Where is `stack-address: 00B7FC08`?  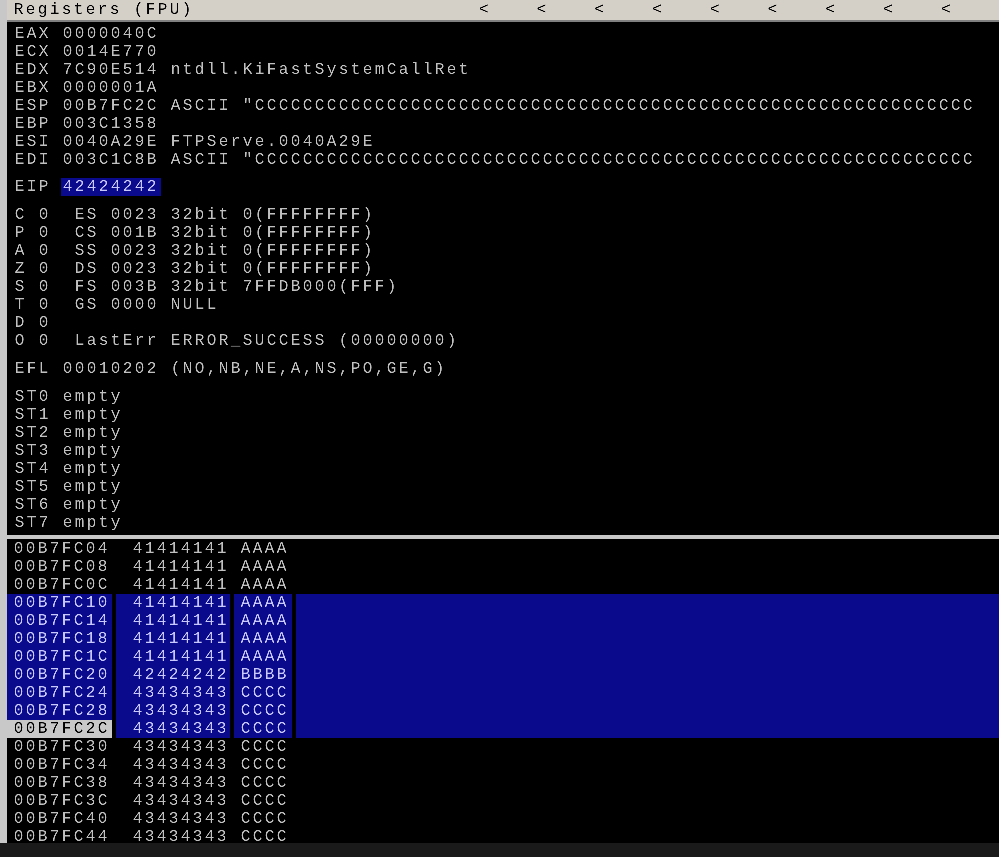 stack-address: 00B7FC08 is located at coordinates (59, 567).